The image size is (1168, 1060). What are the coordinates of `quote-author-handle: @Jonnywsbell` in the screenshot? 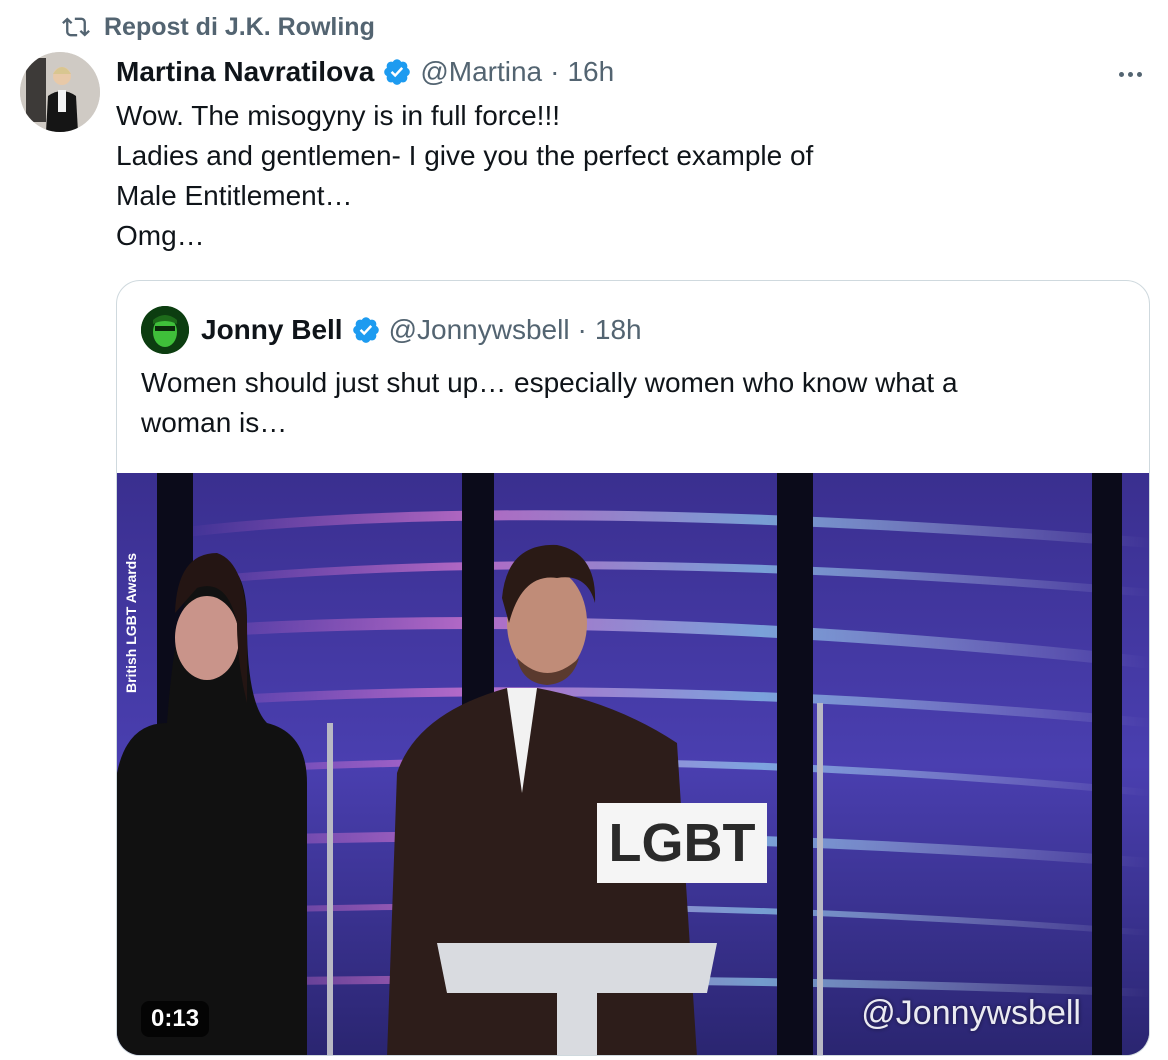 It's located at (479, 330).